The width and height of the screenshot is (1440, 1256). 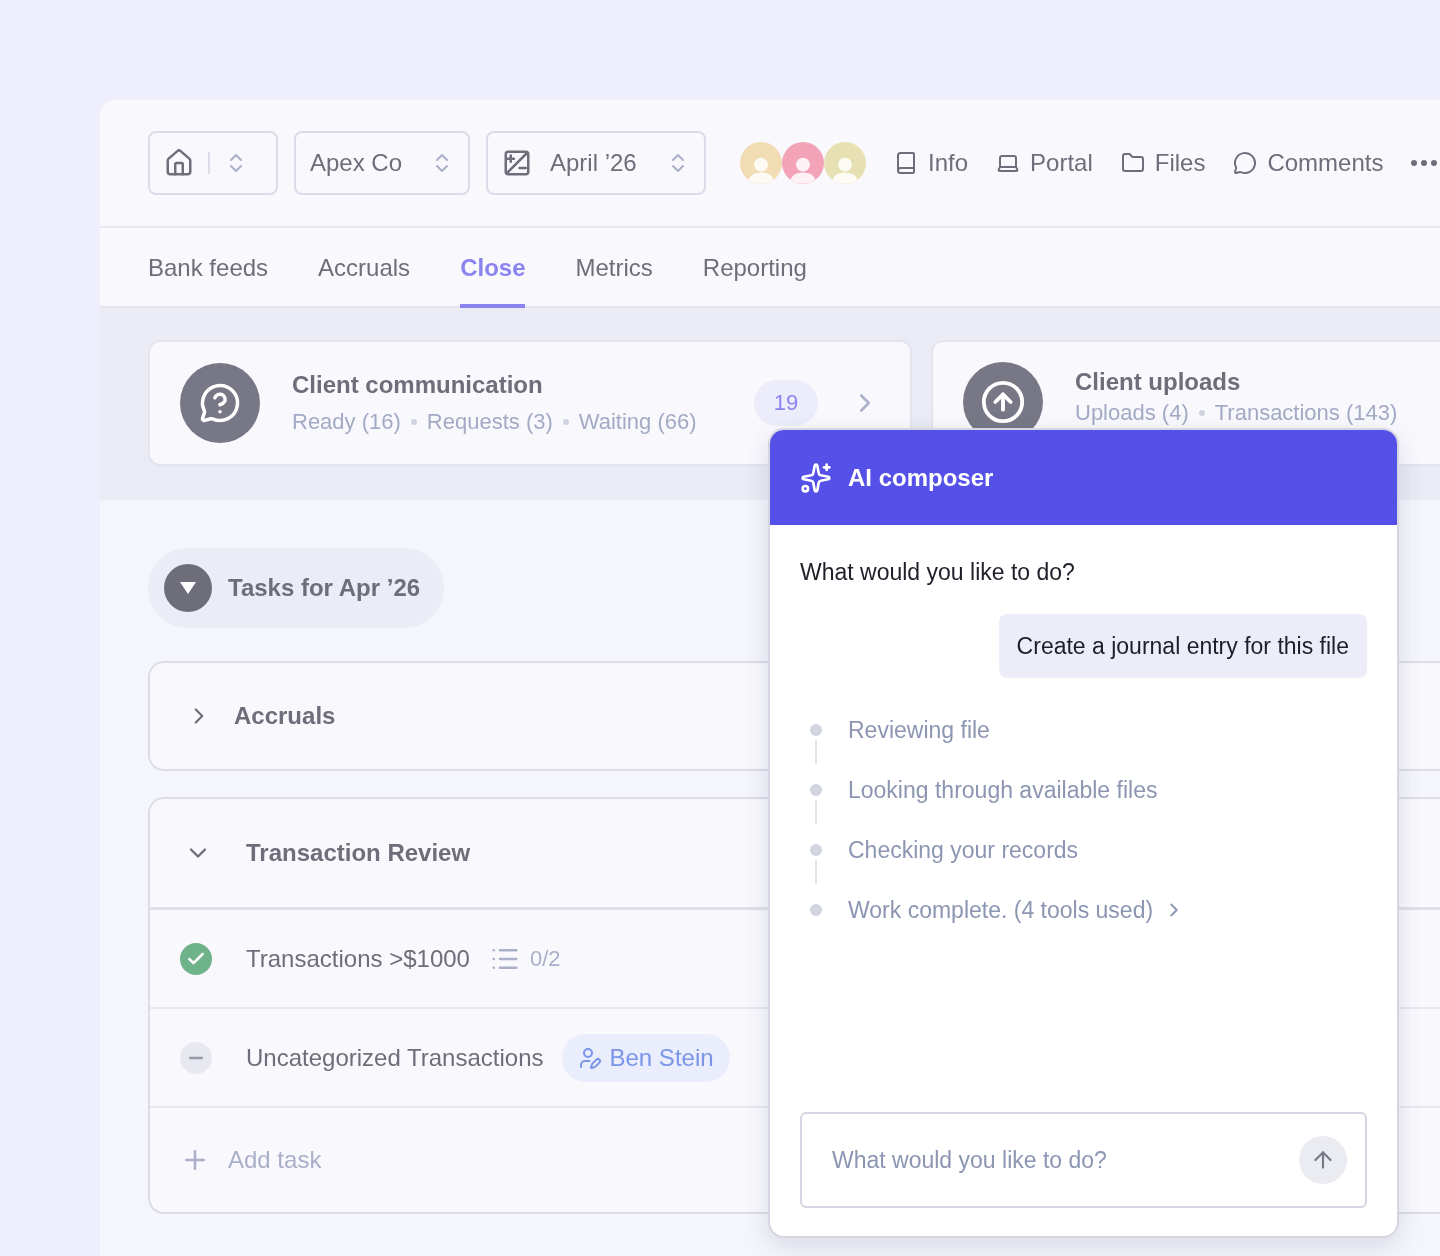 I want to click on step-label: Checking your records, so click(x=963, y=850).